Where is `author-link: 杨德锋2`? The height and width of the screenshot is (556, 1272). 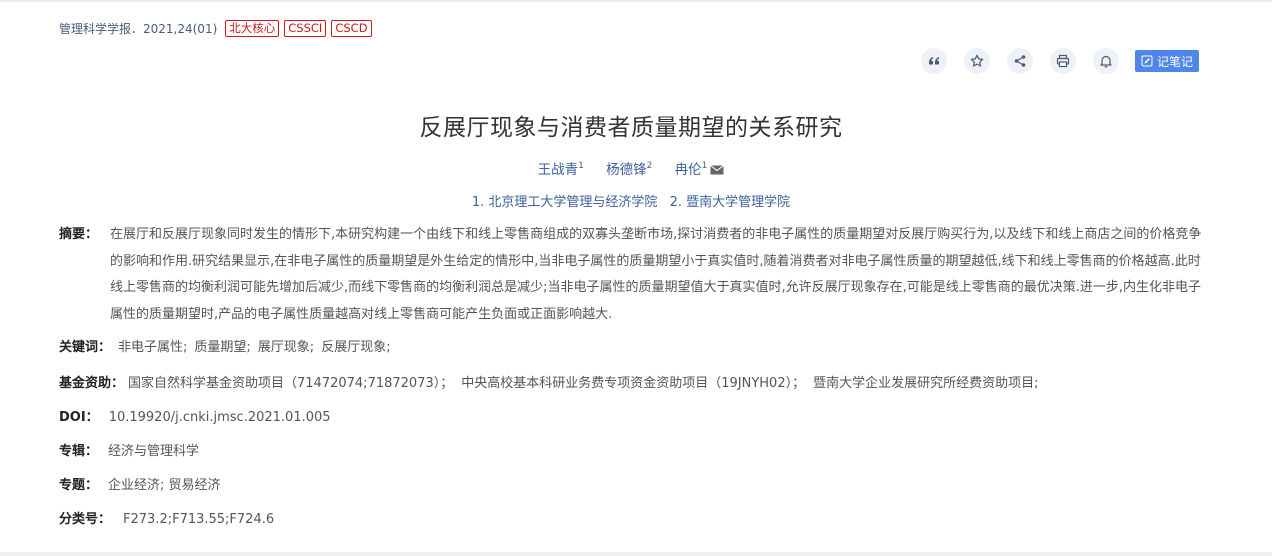 author-link: 杨德锋2 is located at coordinates (629, 169).